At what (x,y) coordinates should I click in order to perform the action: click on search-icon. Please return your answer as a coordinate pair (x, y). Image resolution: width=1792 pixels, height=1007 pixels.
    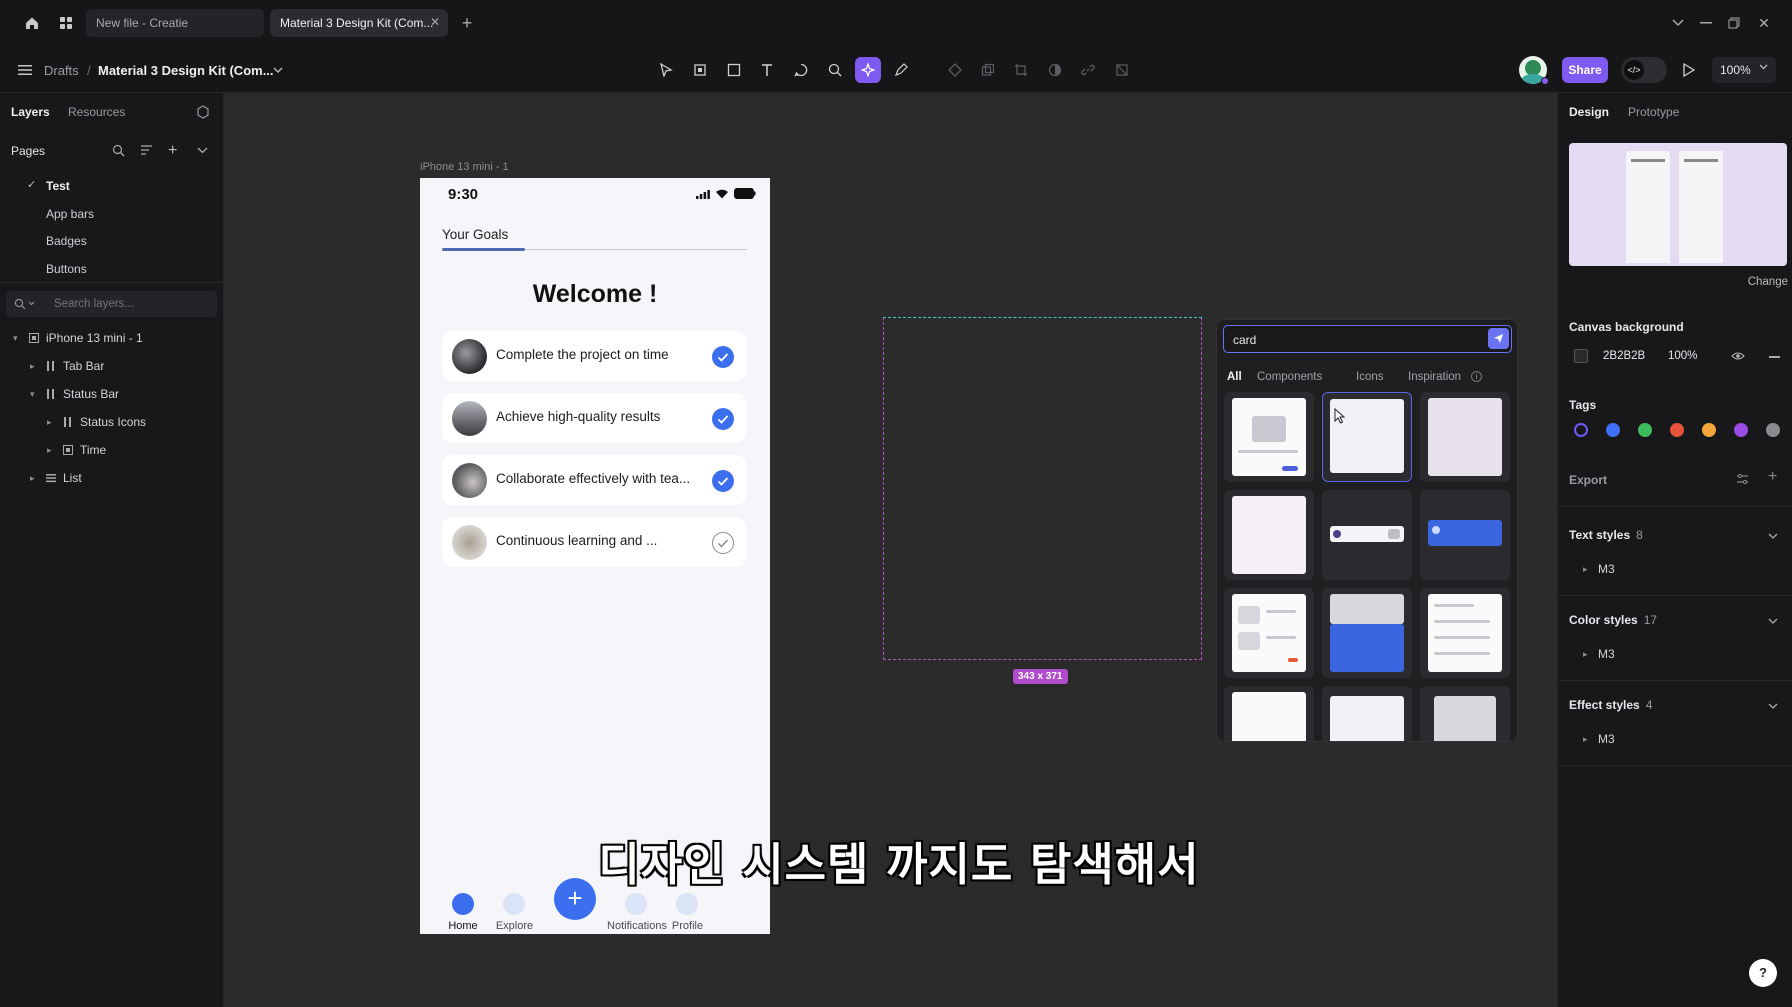
    Looking at the image, I should click on (118, 150).